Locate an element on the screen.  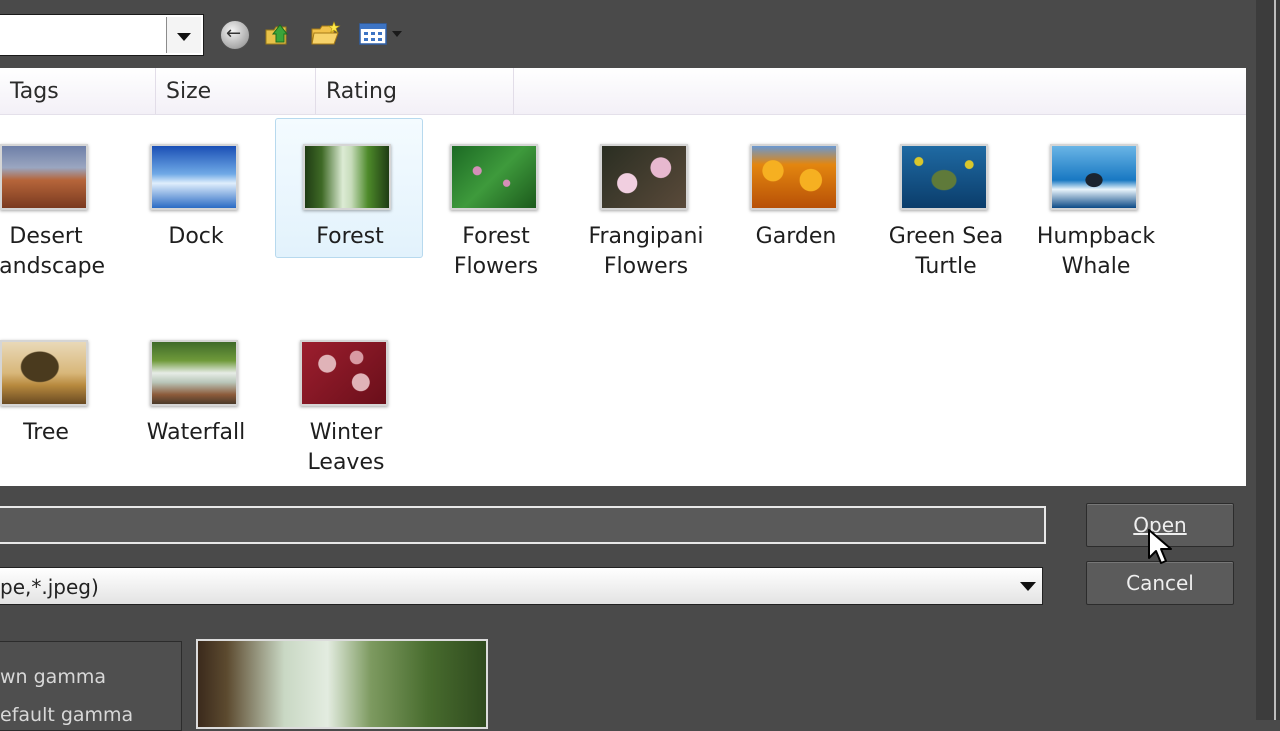
file-name-input is located at coordinates (523, 525).